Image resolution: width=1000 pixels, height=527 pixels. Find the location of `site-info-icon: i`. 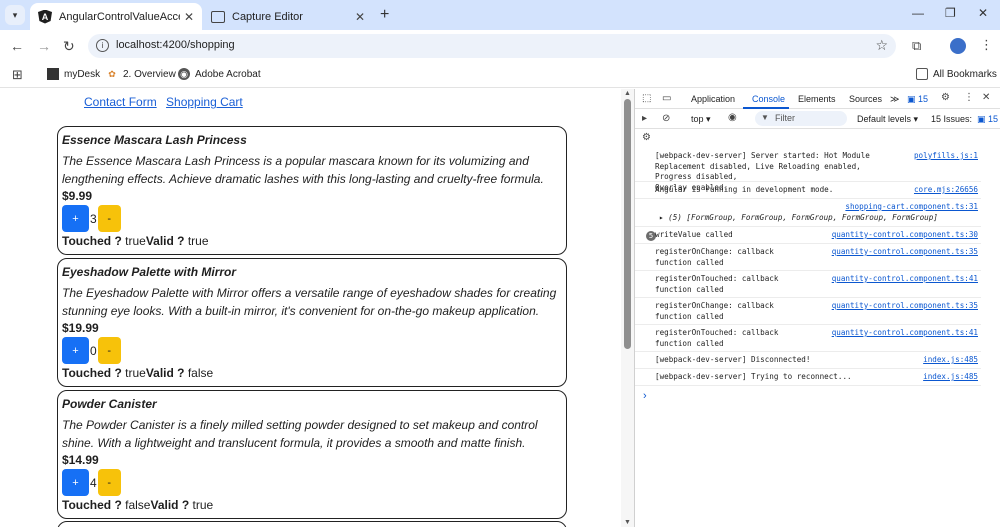

site-info-icon: i is located at coordinates (102, 45).